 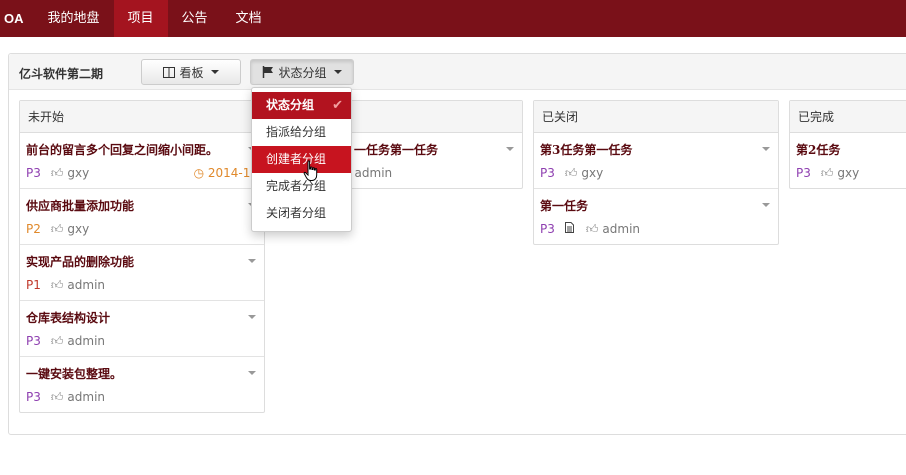 What do you see at coordinates (142, 262) in the screenshot?
I see `task-title: 实现产品的删除功能` at bounding box center [142, 262].